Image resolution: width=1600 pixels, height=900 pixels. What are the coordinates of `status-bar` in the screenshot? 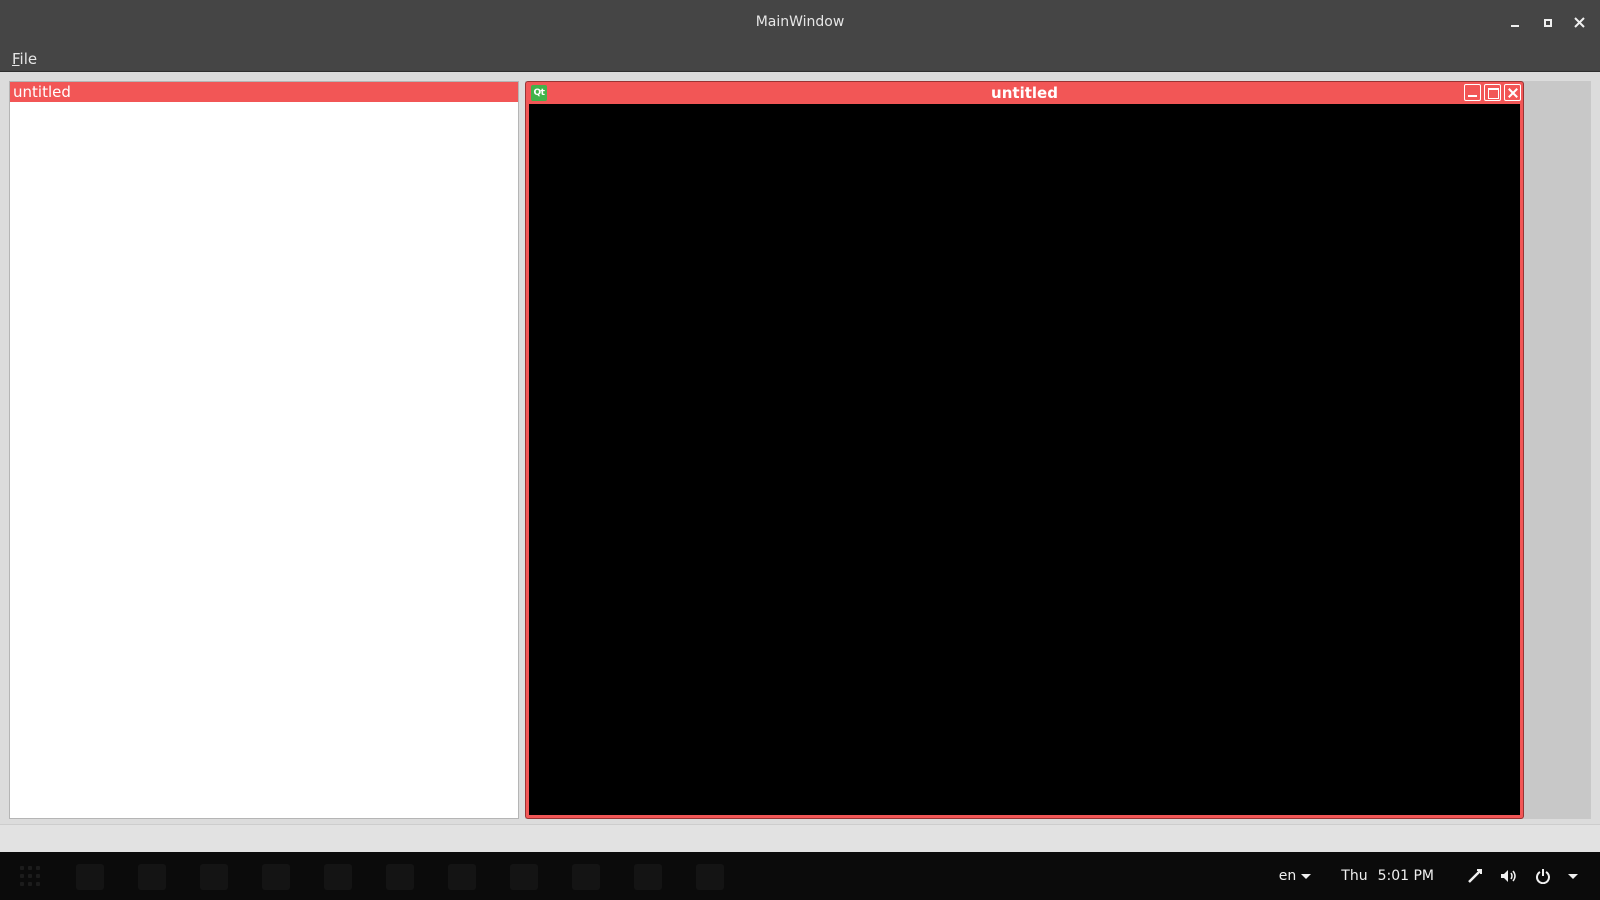 It's located at (800, 838).